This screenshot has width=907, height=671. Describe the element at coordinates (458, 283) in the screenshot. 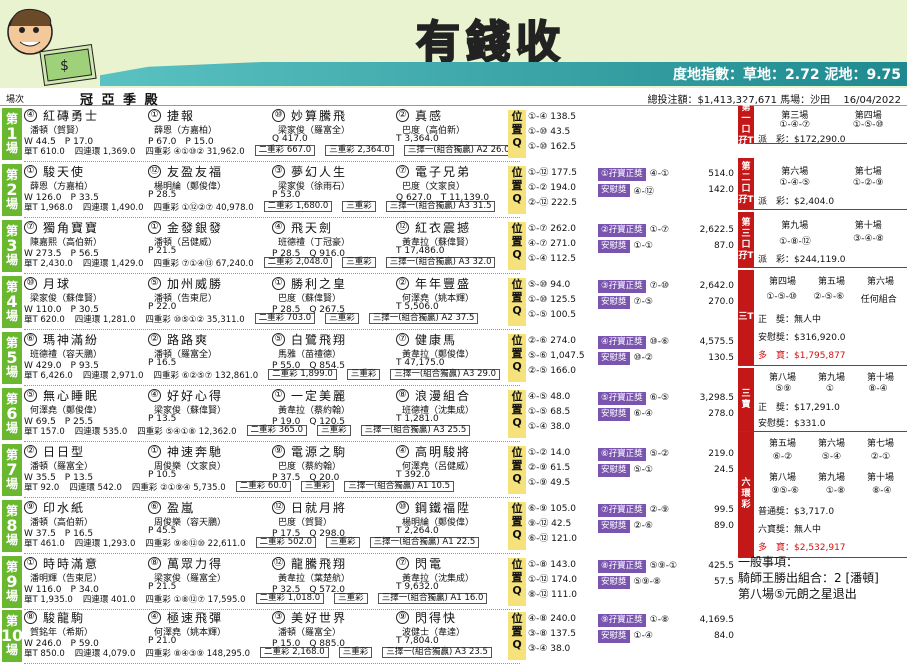

I see `placing-4: ② 年年豐盛` at that location.